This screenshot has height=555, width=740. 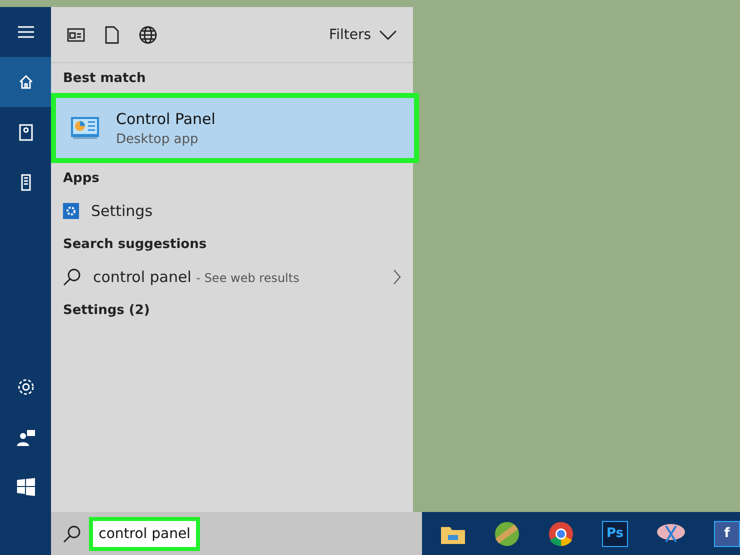 What do you see at coordinates (76, 35) in the screenshot?
I see `apps-icon` at bounding box center [76, 35].